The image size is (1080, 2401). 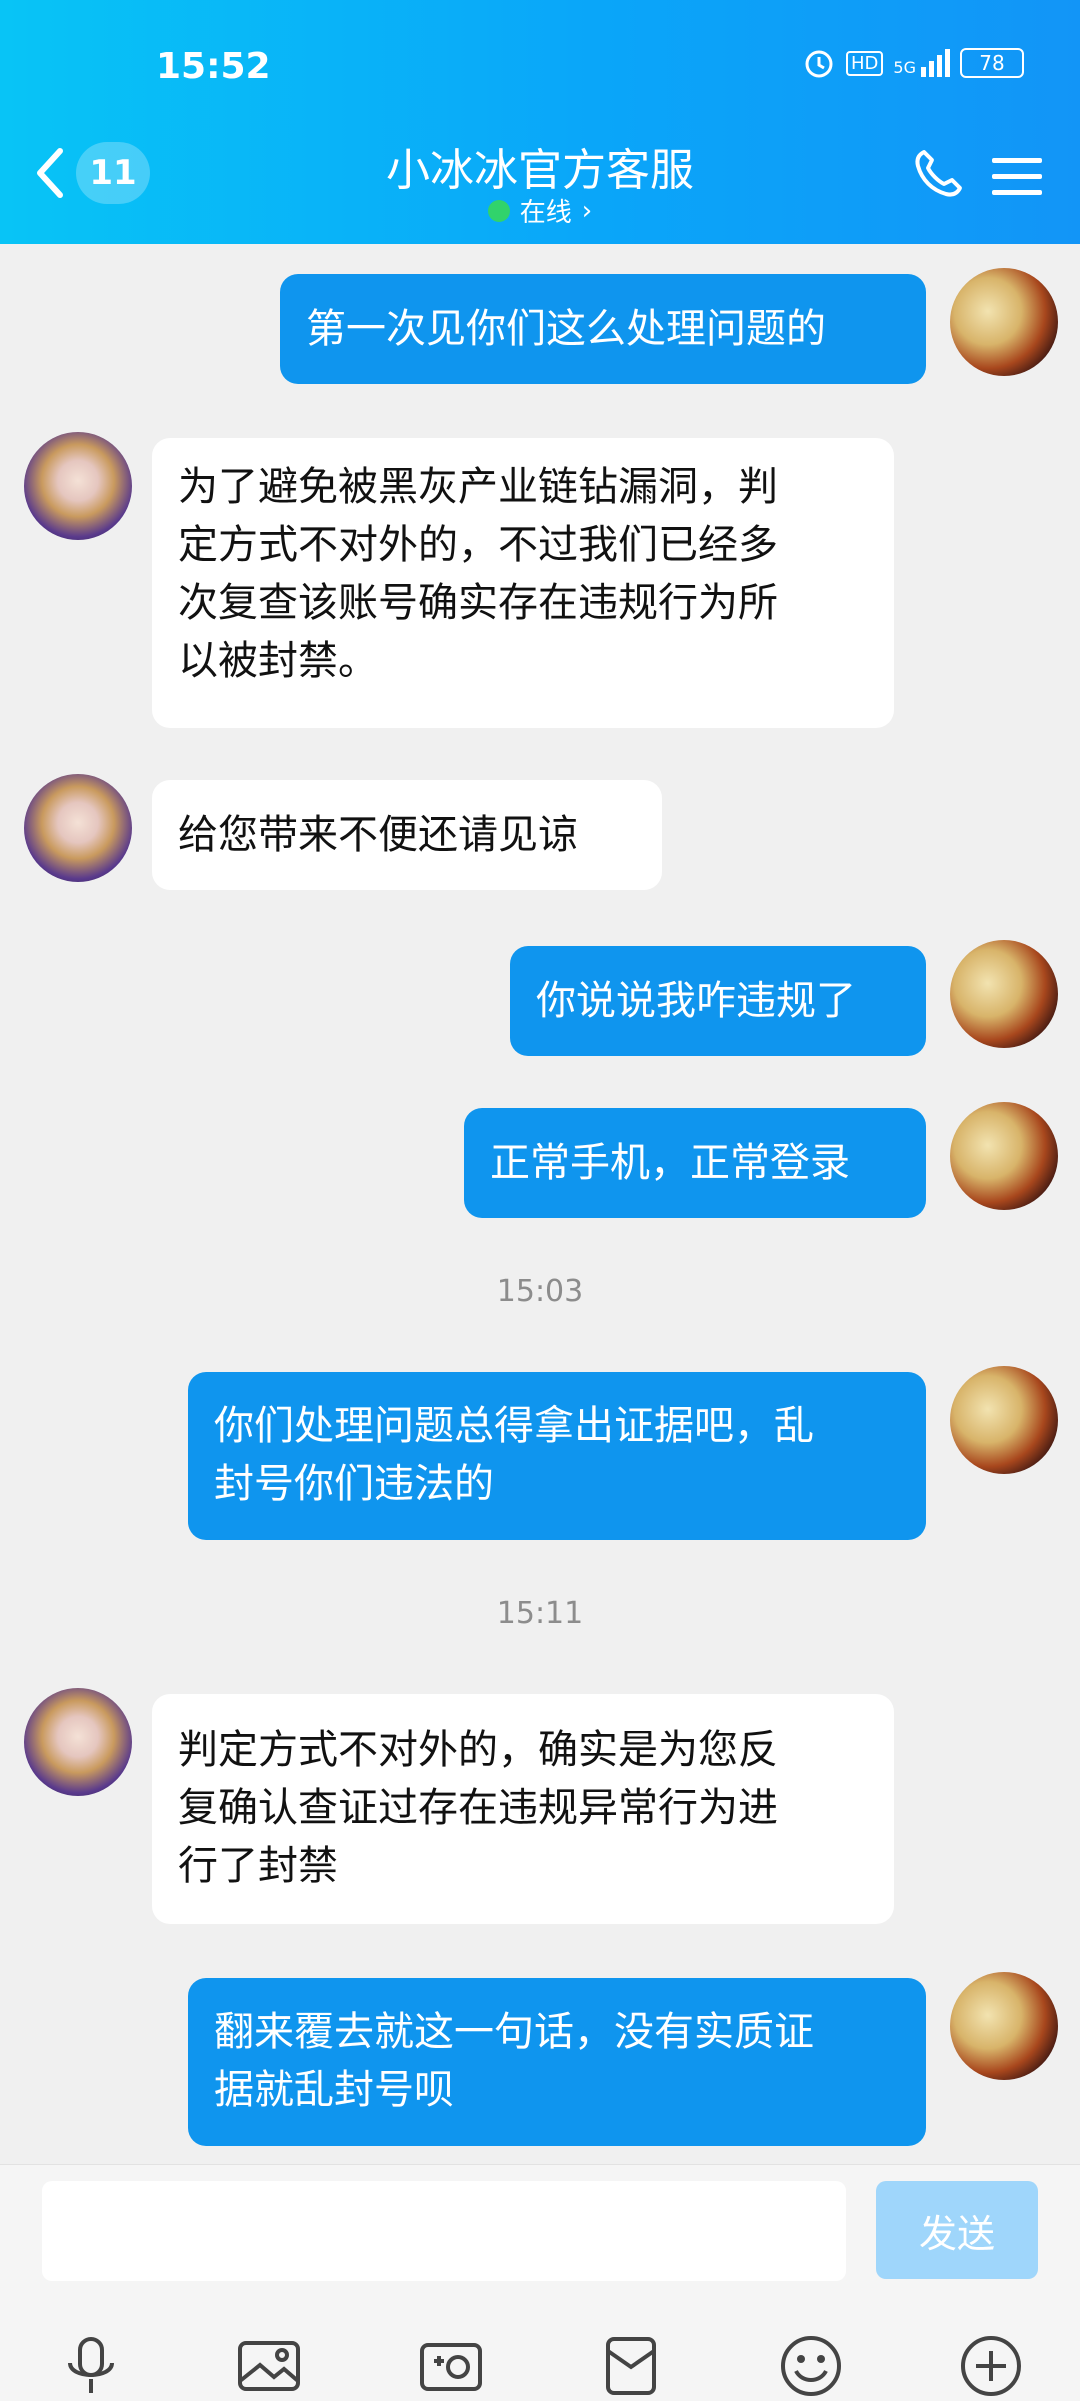 What do you see at coordinates (557, 2062) in the screenshot?
I see `message-bubble-mine: 翻来覆去就这一句话，没有实质证 据就乱封号呗` at bounding box center [557, 2062].